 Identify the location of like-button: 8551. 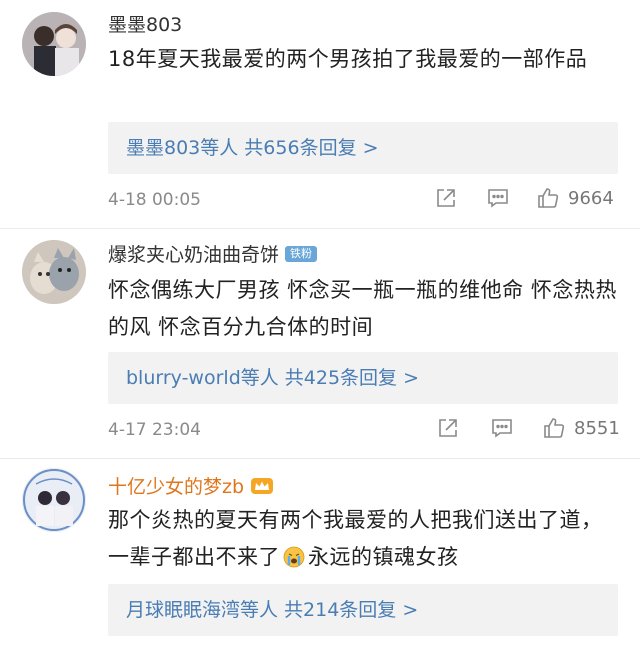
(581, 428).